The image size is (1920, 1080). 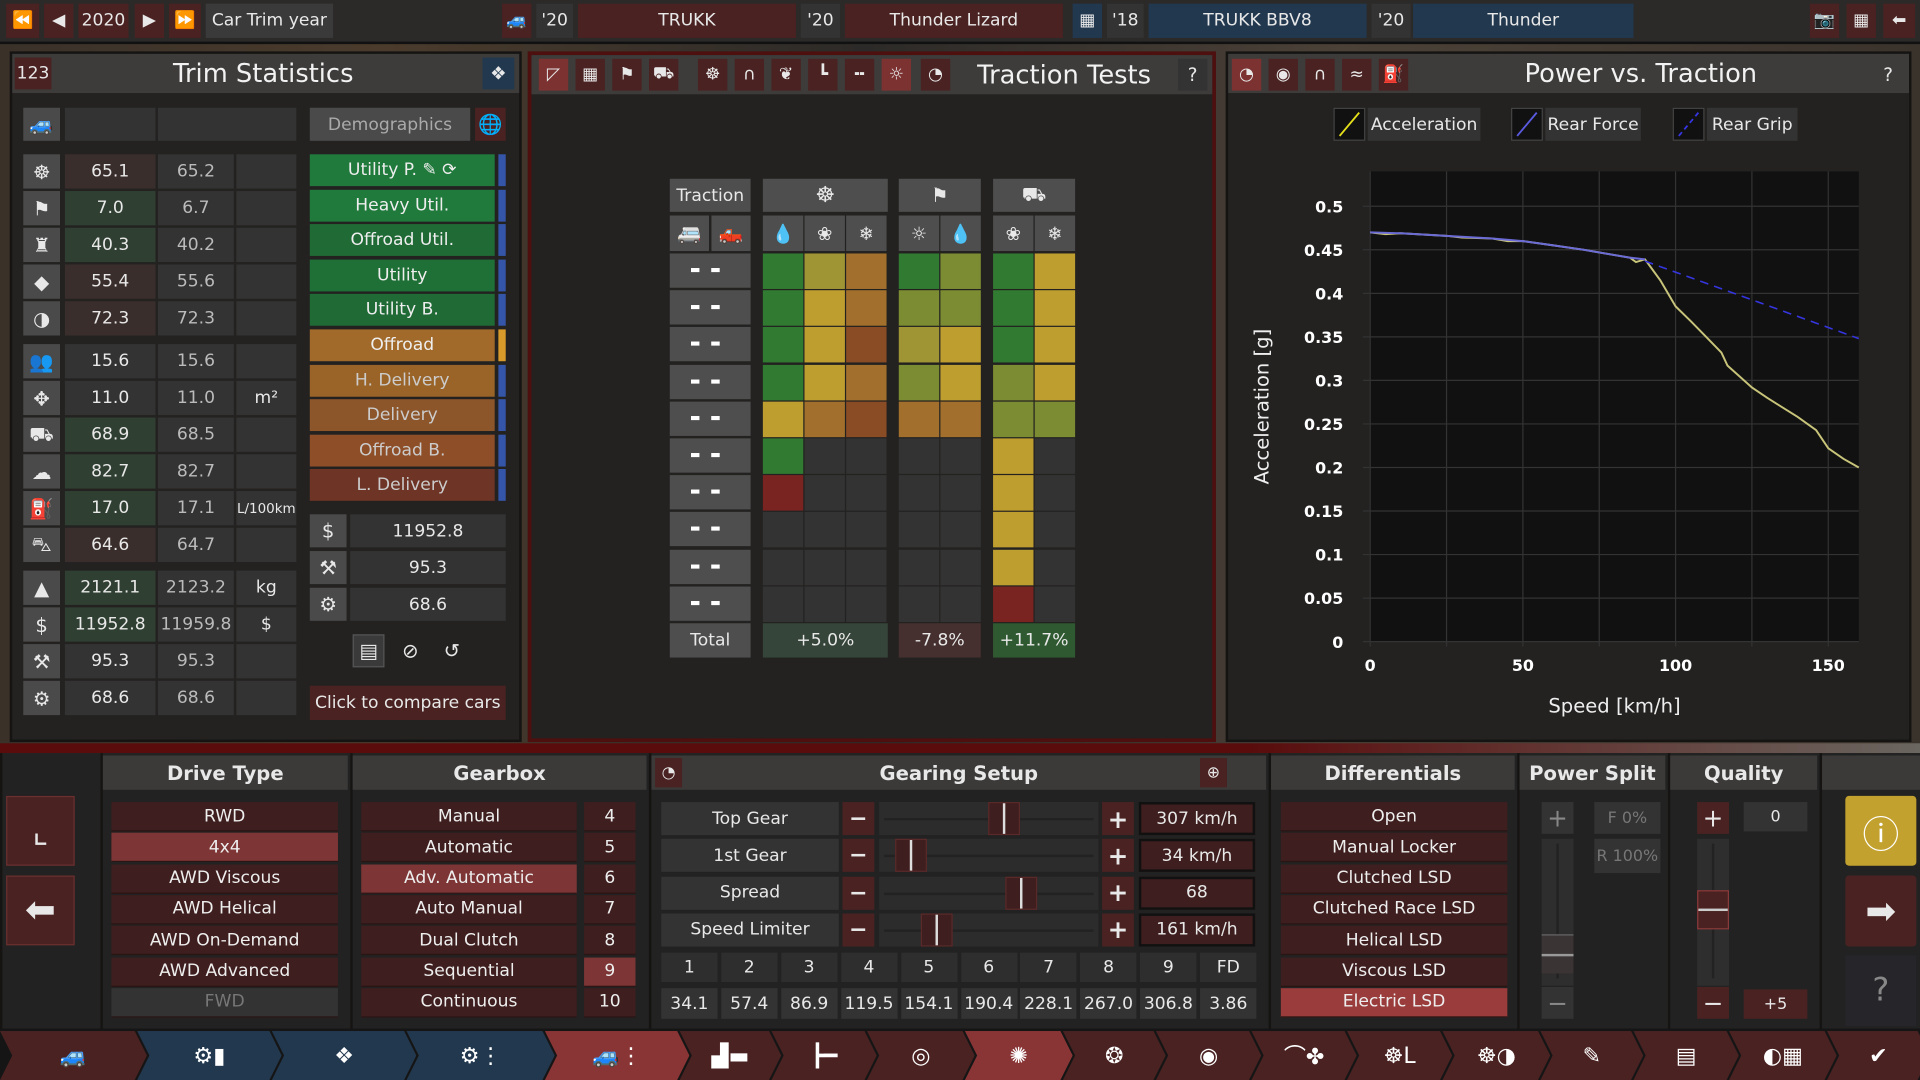 What do you see at coordinates (823, 74) in the screenshot?
I see `boot-icon: ┗` at bounding box center [823, 74].